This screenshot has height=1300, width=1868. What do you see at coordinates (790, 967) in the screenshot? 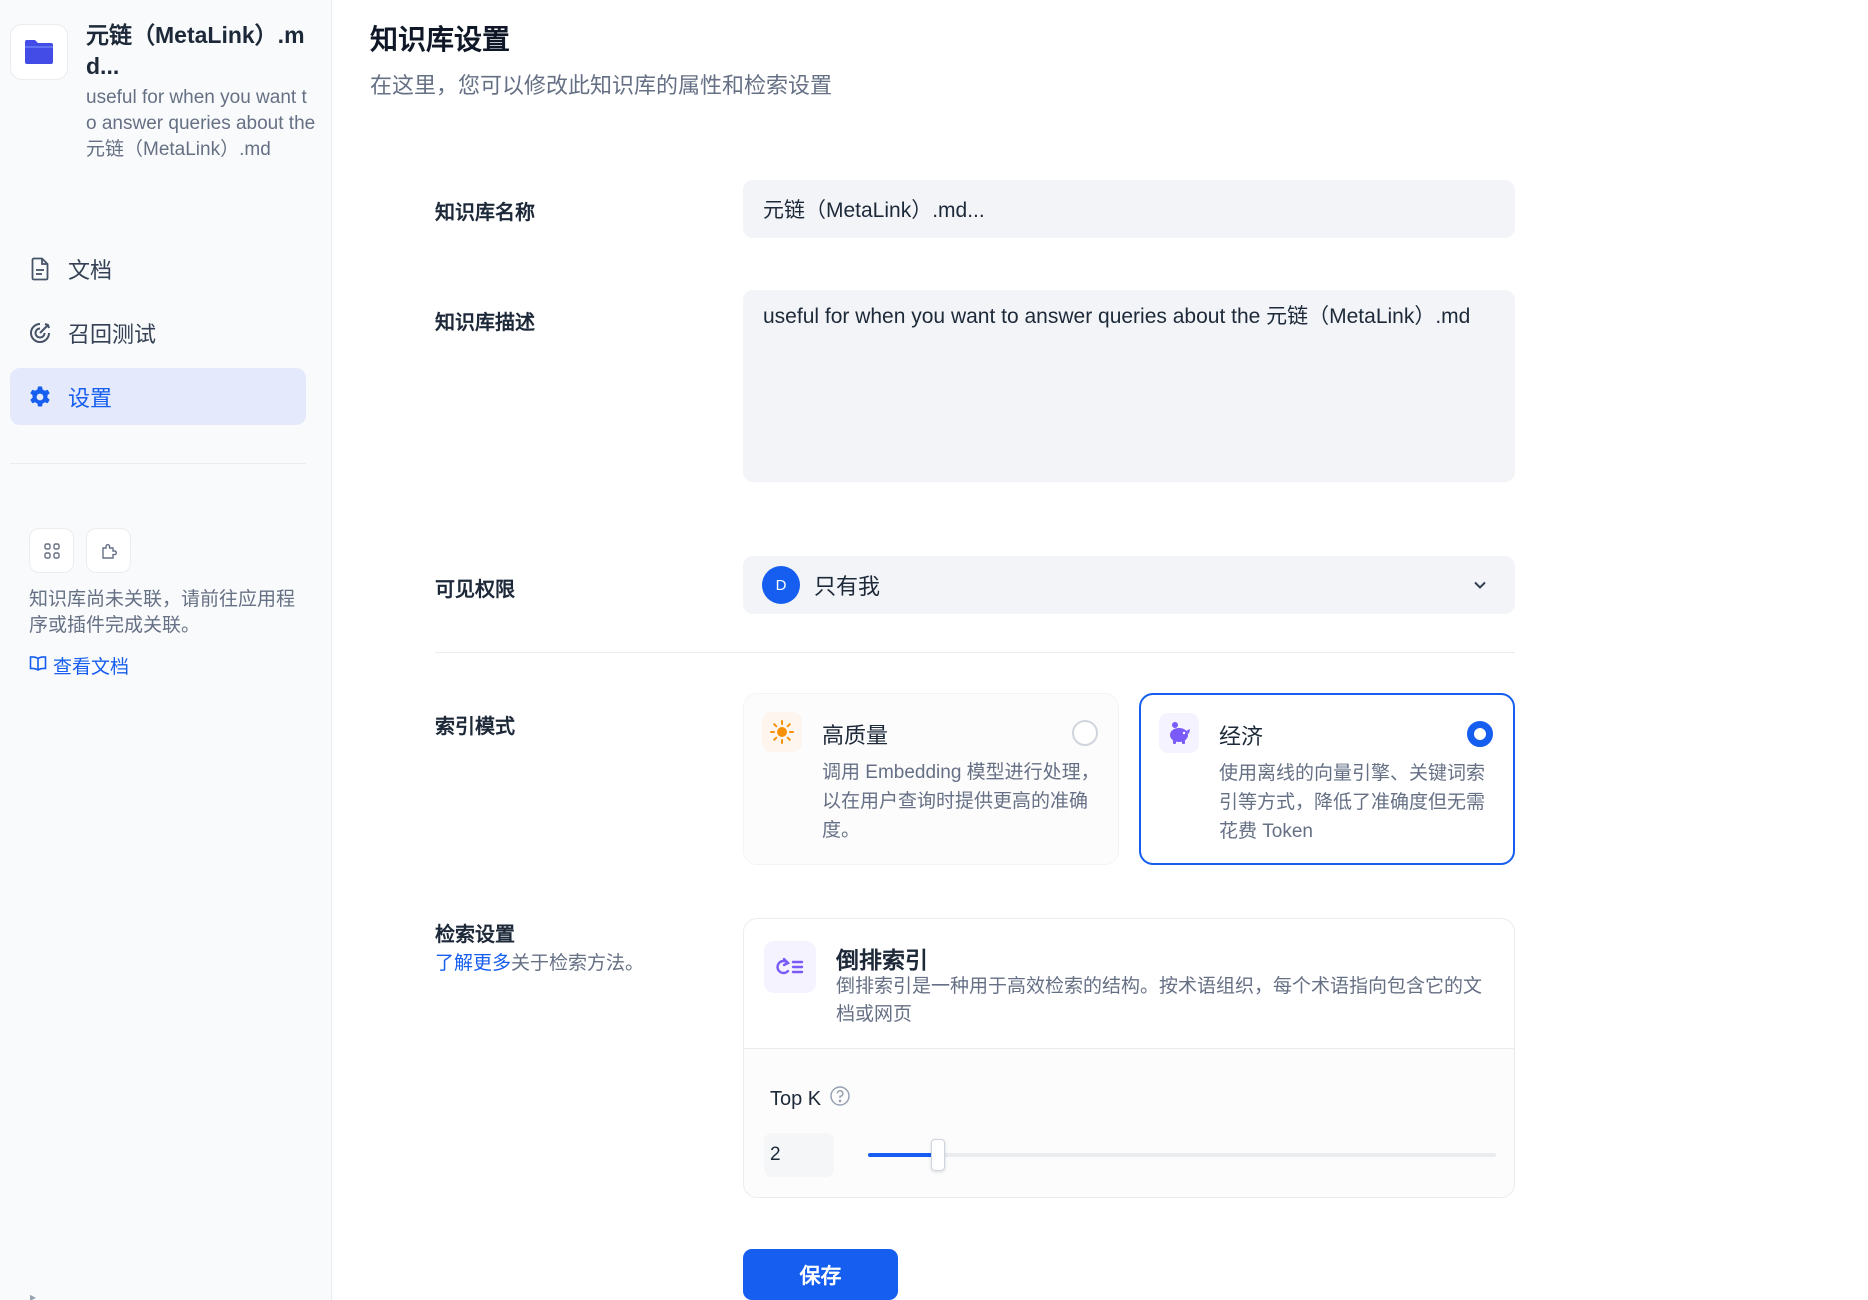
I see `inverted-index-icon` at bounding box center [790, 967].